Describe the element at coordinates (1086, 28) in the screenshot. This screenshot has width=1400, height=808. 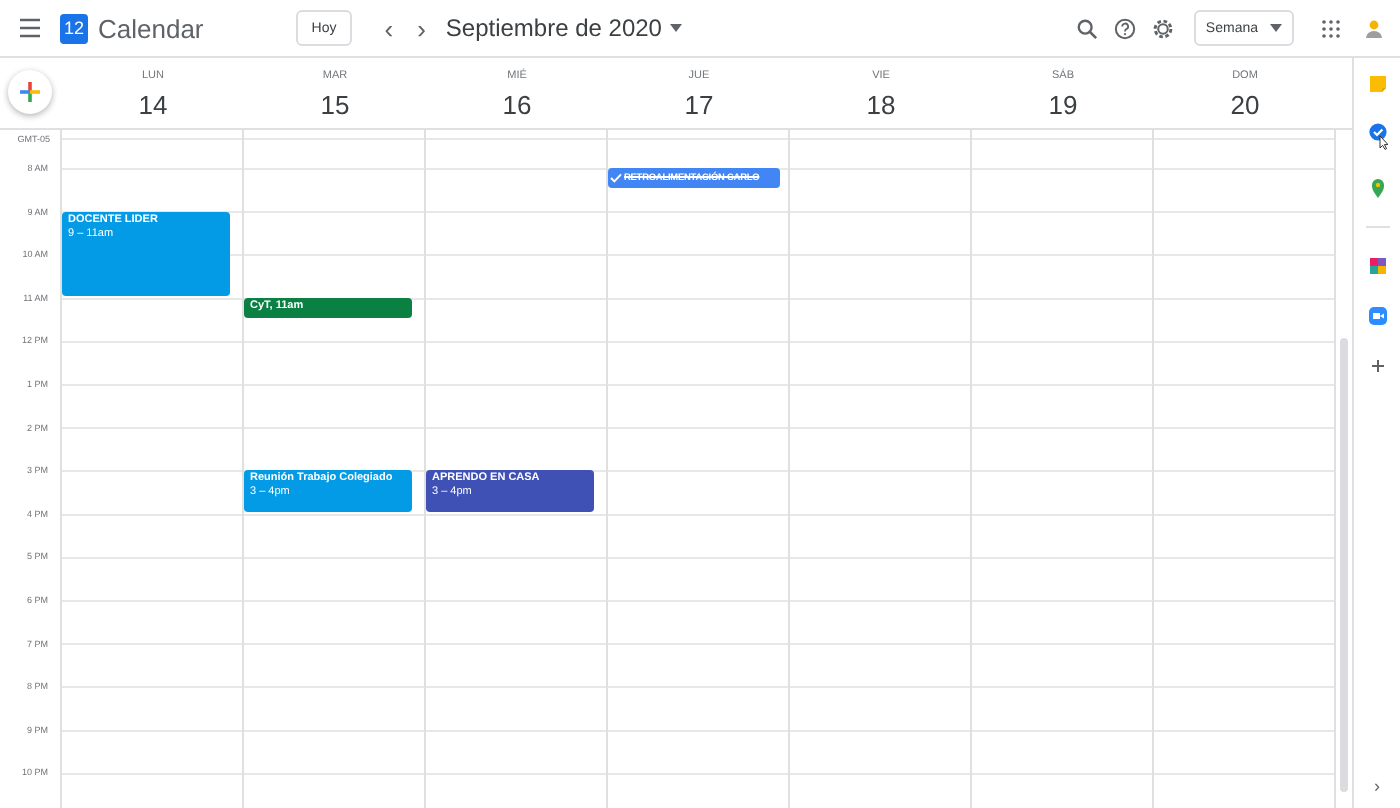
I see `search-icon` at that location.